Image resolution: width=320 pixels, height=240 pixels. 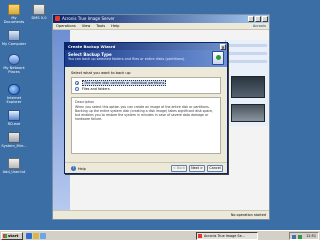 What do you see at coordinates (73, 168) in the screenshot?
I see `help-icon: ?` at bounding box center [73, 168].